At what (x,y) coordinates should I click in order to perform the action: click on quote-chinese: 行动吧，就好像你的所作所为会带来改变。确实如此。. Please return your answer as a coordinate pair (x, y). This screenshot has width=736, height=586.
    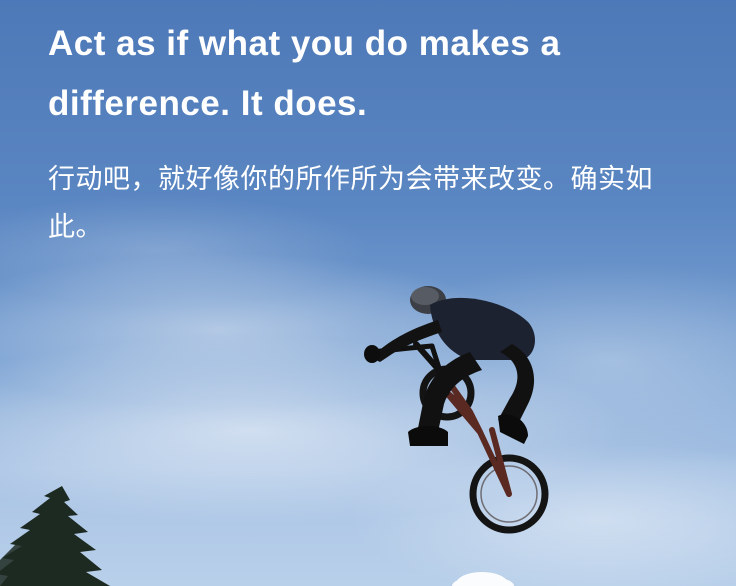
    Looking at the image, I should click on (350, 203).